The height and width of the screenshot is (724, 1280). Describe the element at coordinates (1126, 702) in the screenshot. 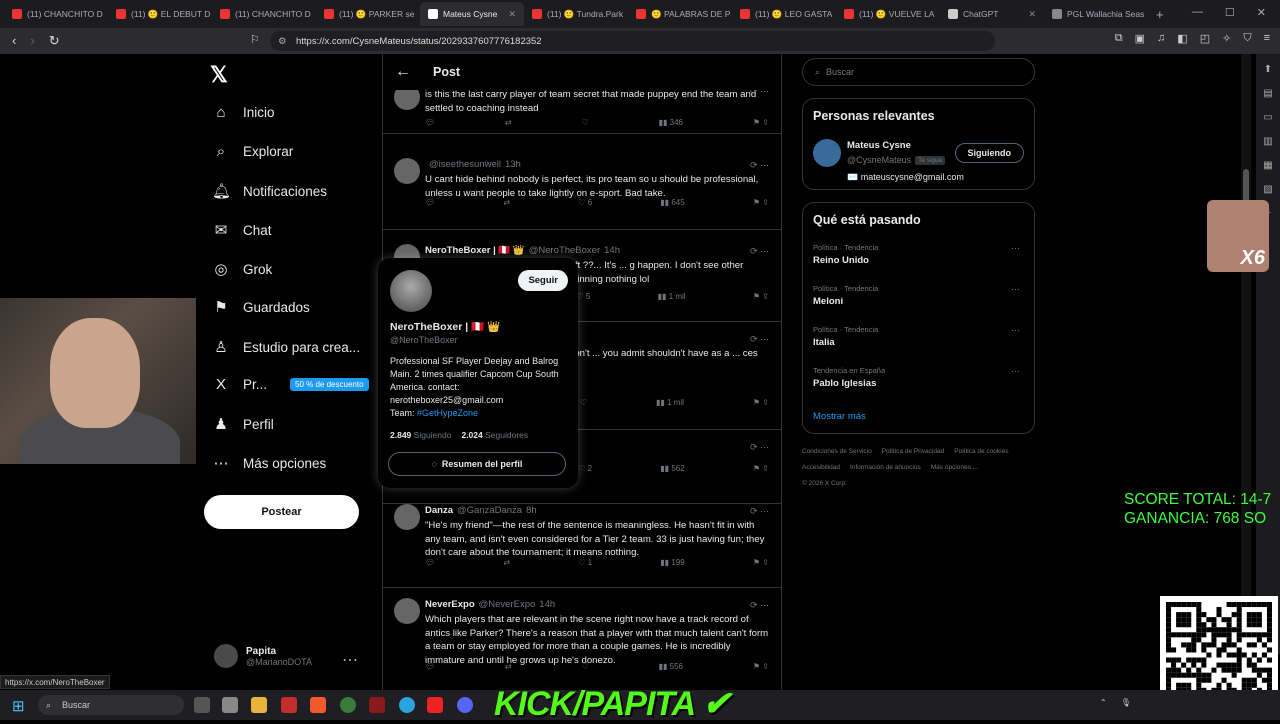

I see `mic-icon: 🎙︎` at that location.